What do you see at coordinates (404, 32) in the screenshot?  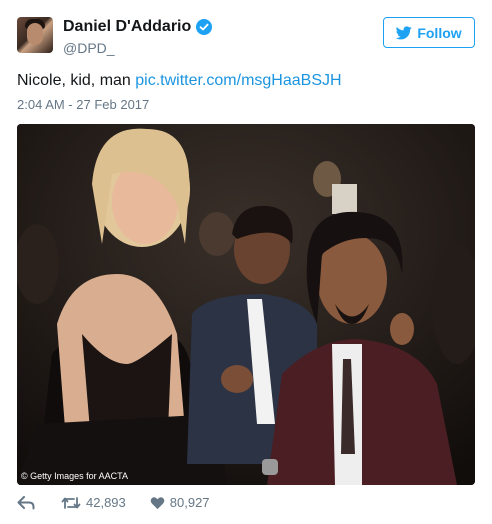 I see `twitter-bird-icon` at bounding box center [404, 32].